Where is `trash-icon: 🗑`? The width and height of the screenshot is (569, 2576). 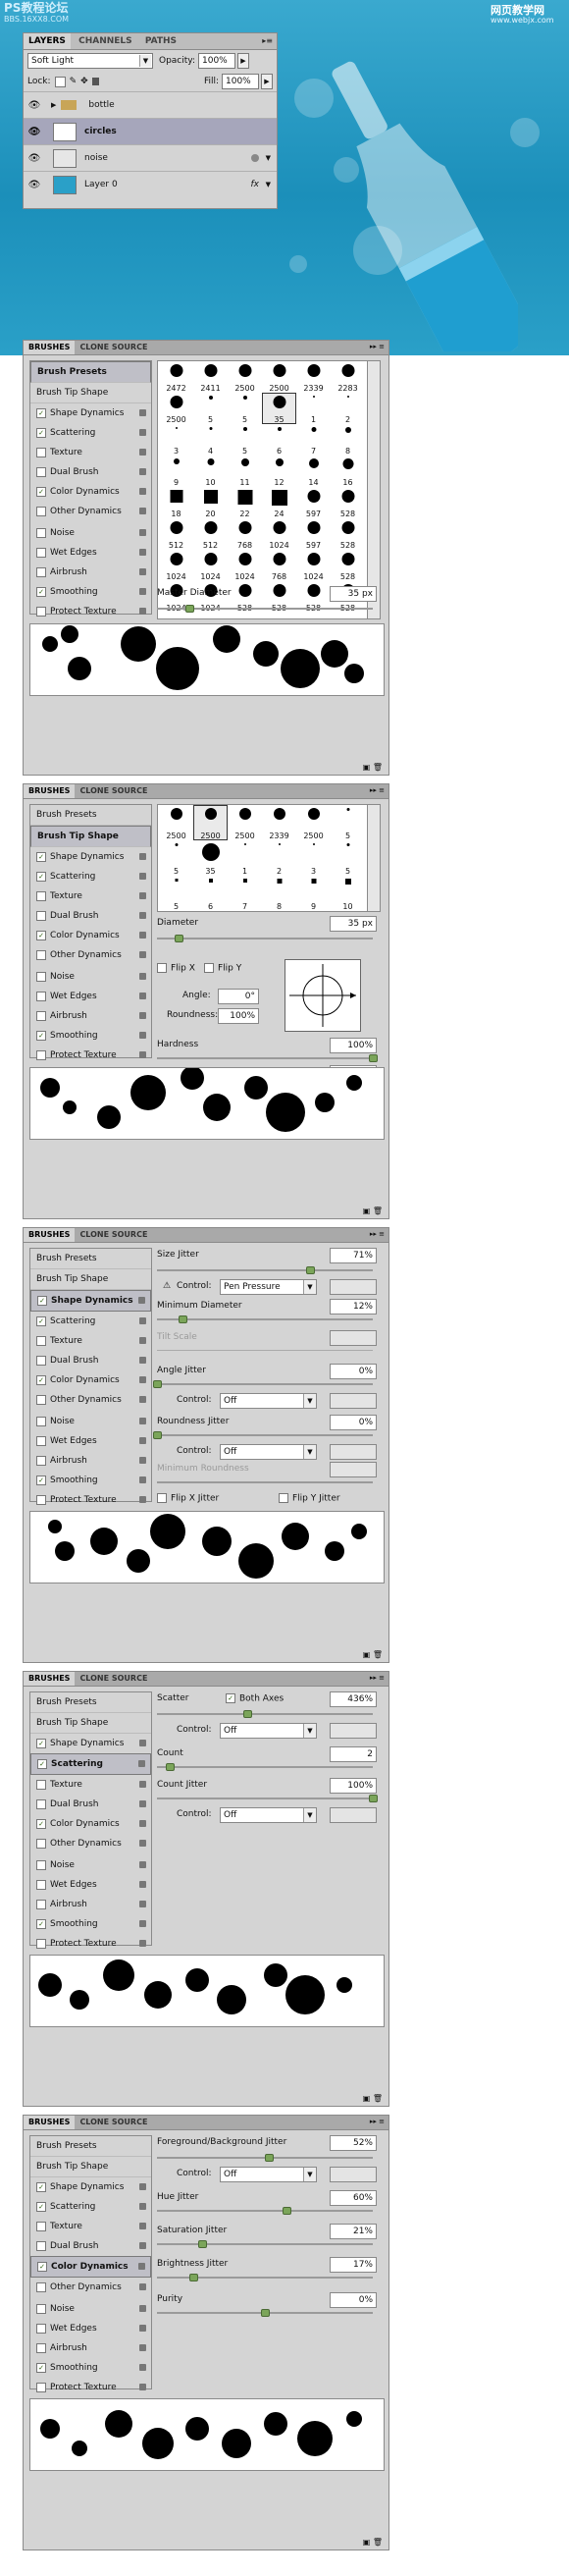 trash-icon: 🗑 is located at coordinates (378, 1211).